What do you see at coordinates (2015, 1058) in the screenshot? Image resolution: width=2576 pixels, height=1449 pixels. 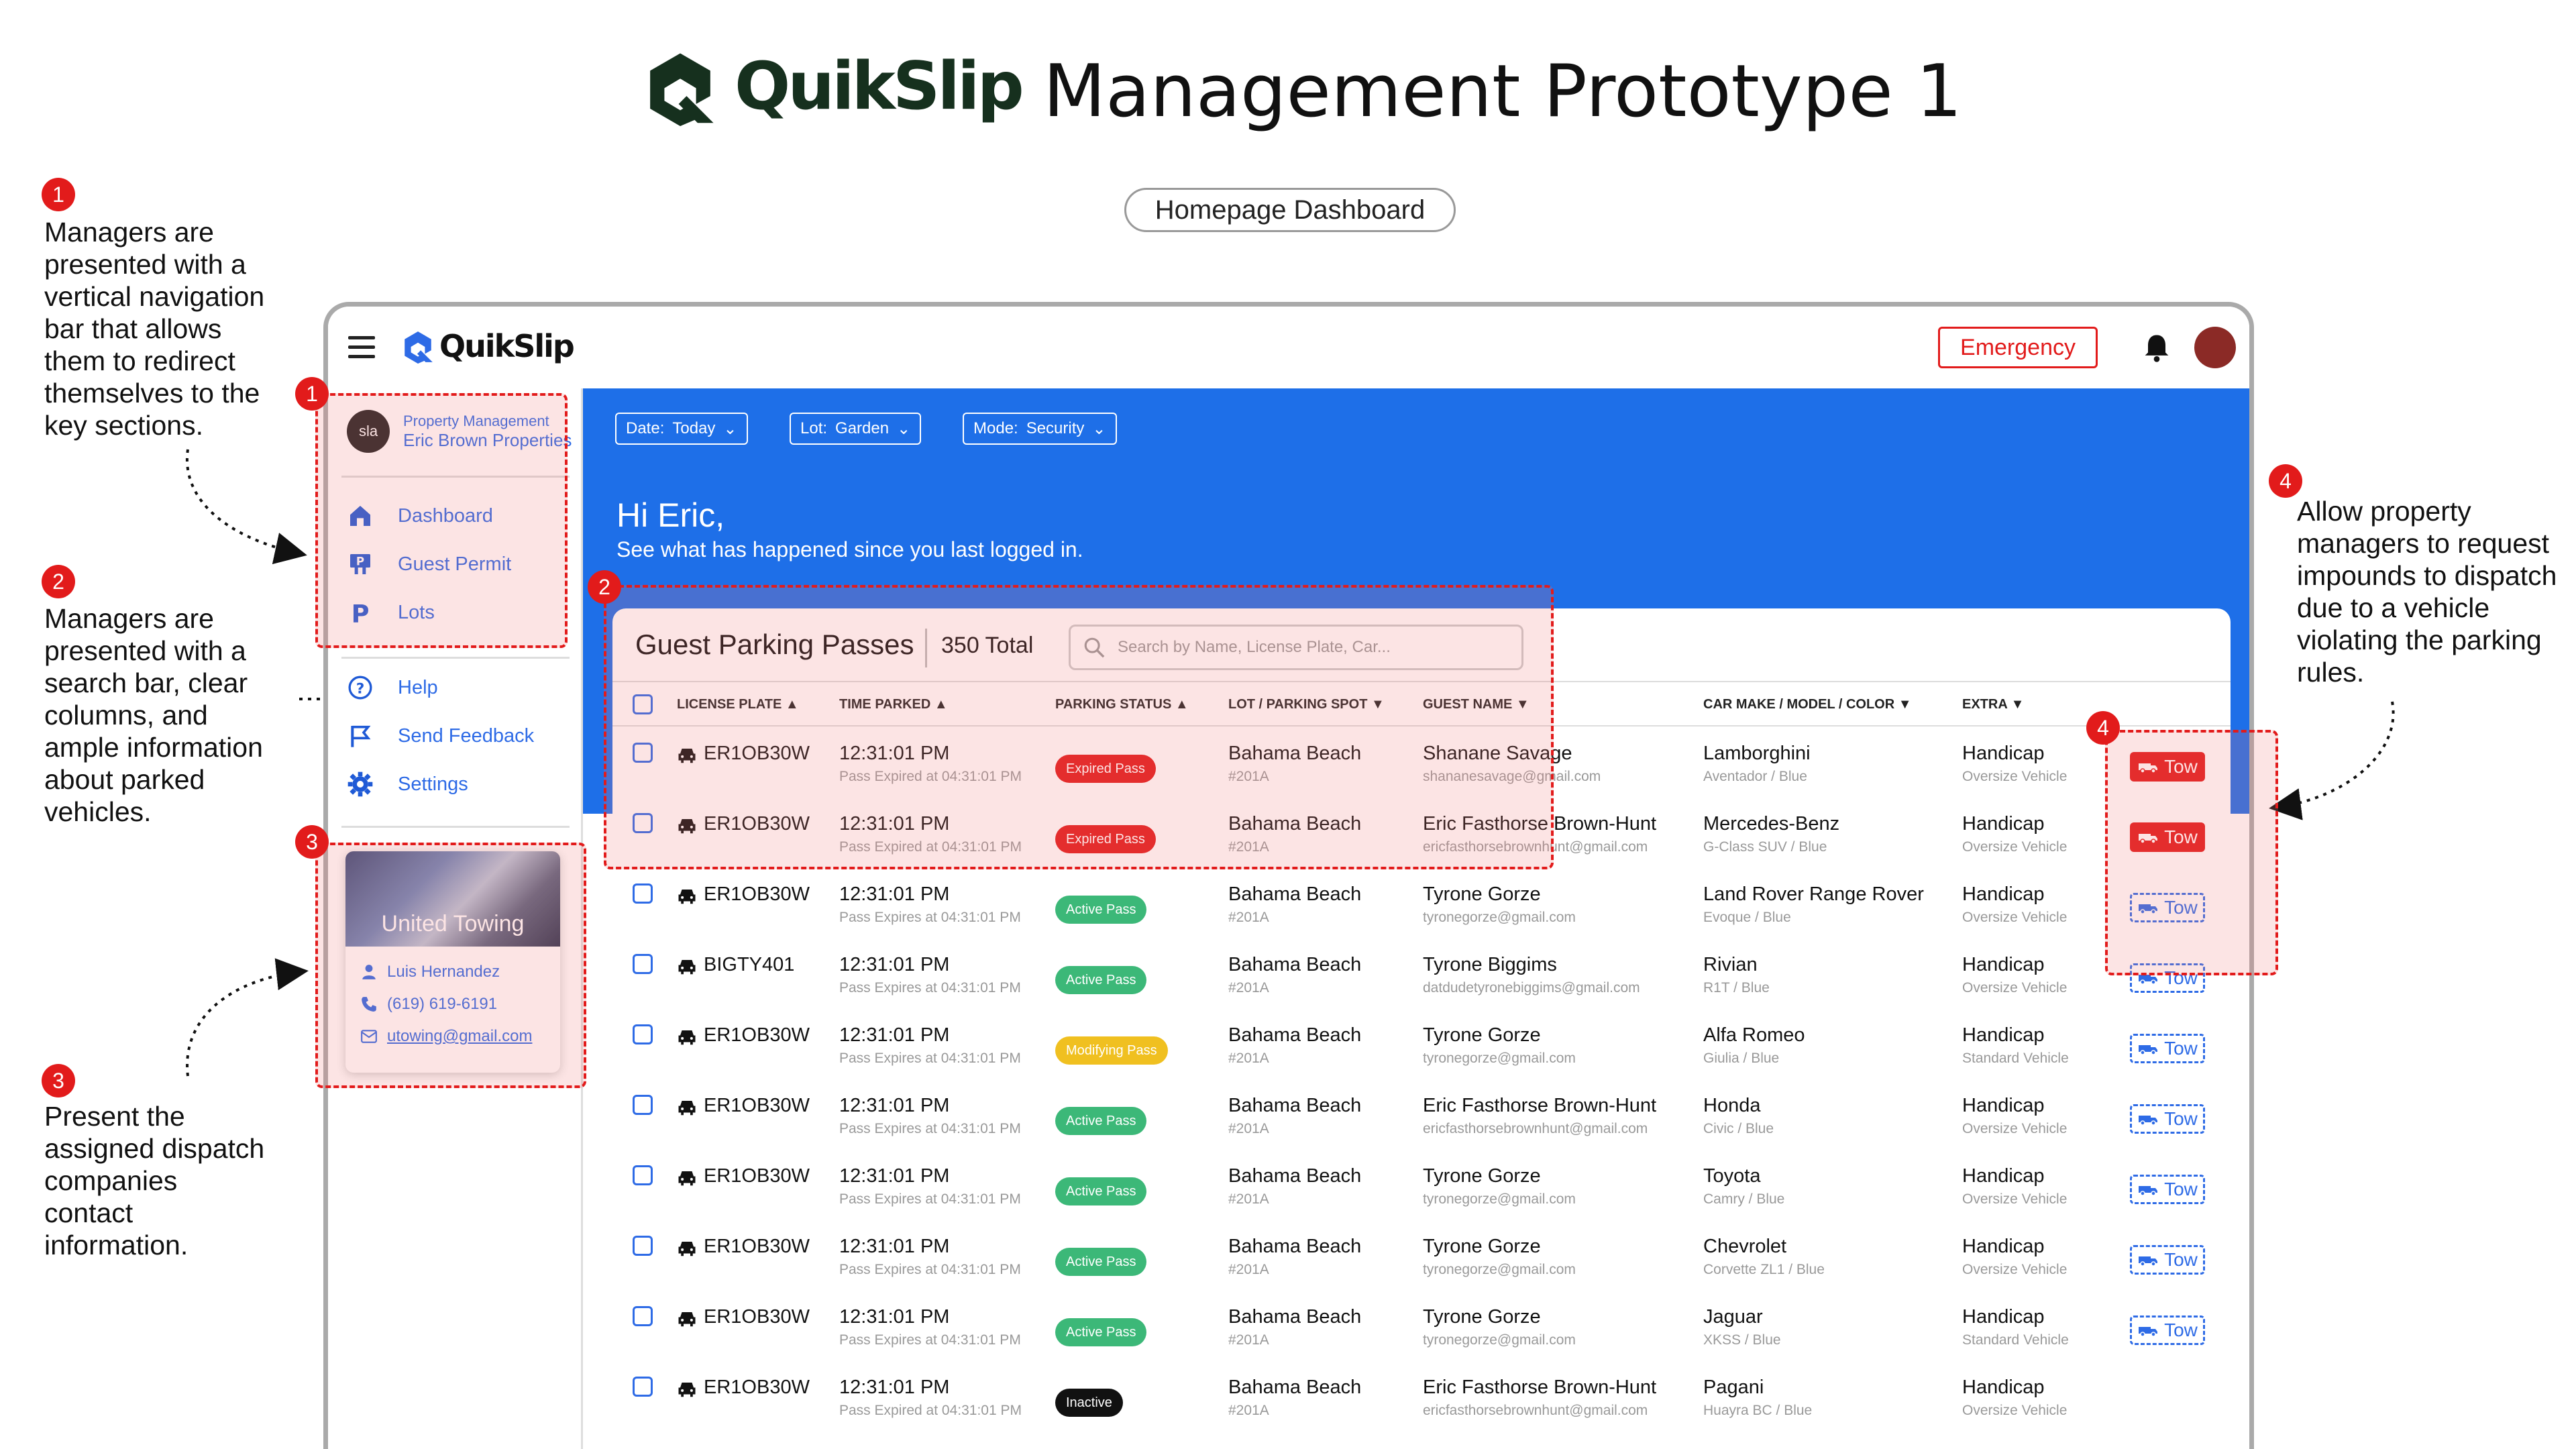 I see `extra-note: Standard Vehicle` at bounding box center [2015, 1058].